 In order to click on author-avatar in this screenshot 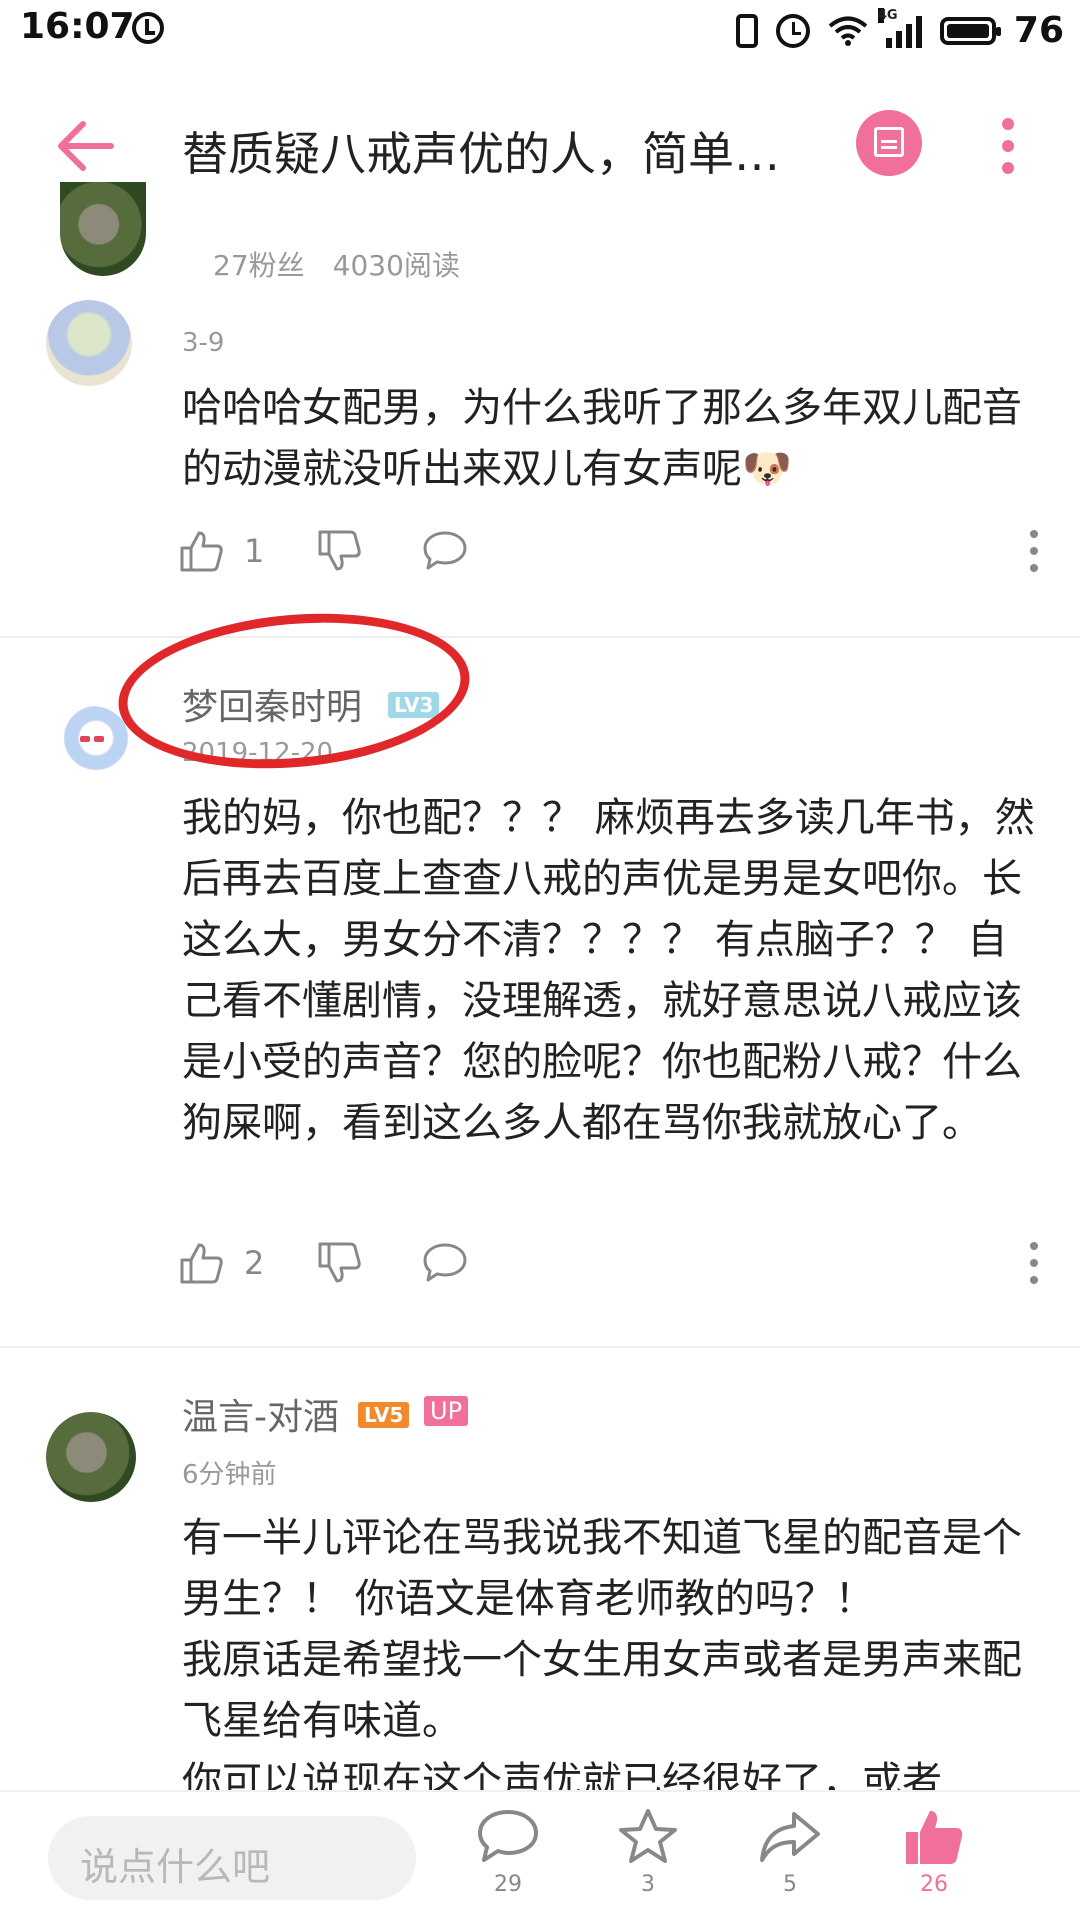, I will do `click(103, 229)`.